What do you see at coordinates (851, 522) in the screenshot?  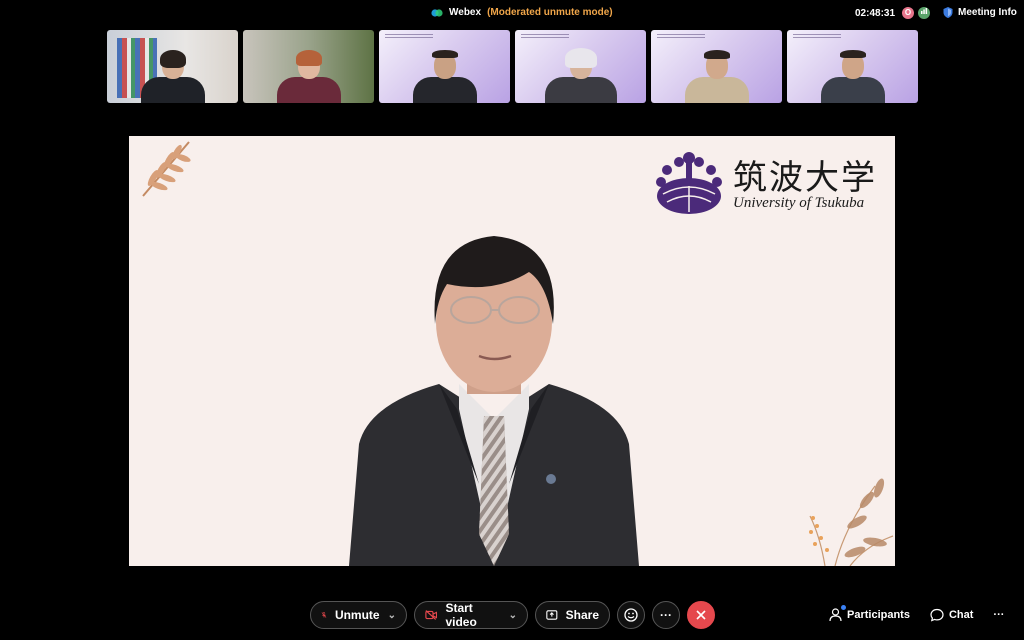 I see `flower-decoration-icon` at bounding box center [851, 522].